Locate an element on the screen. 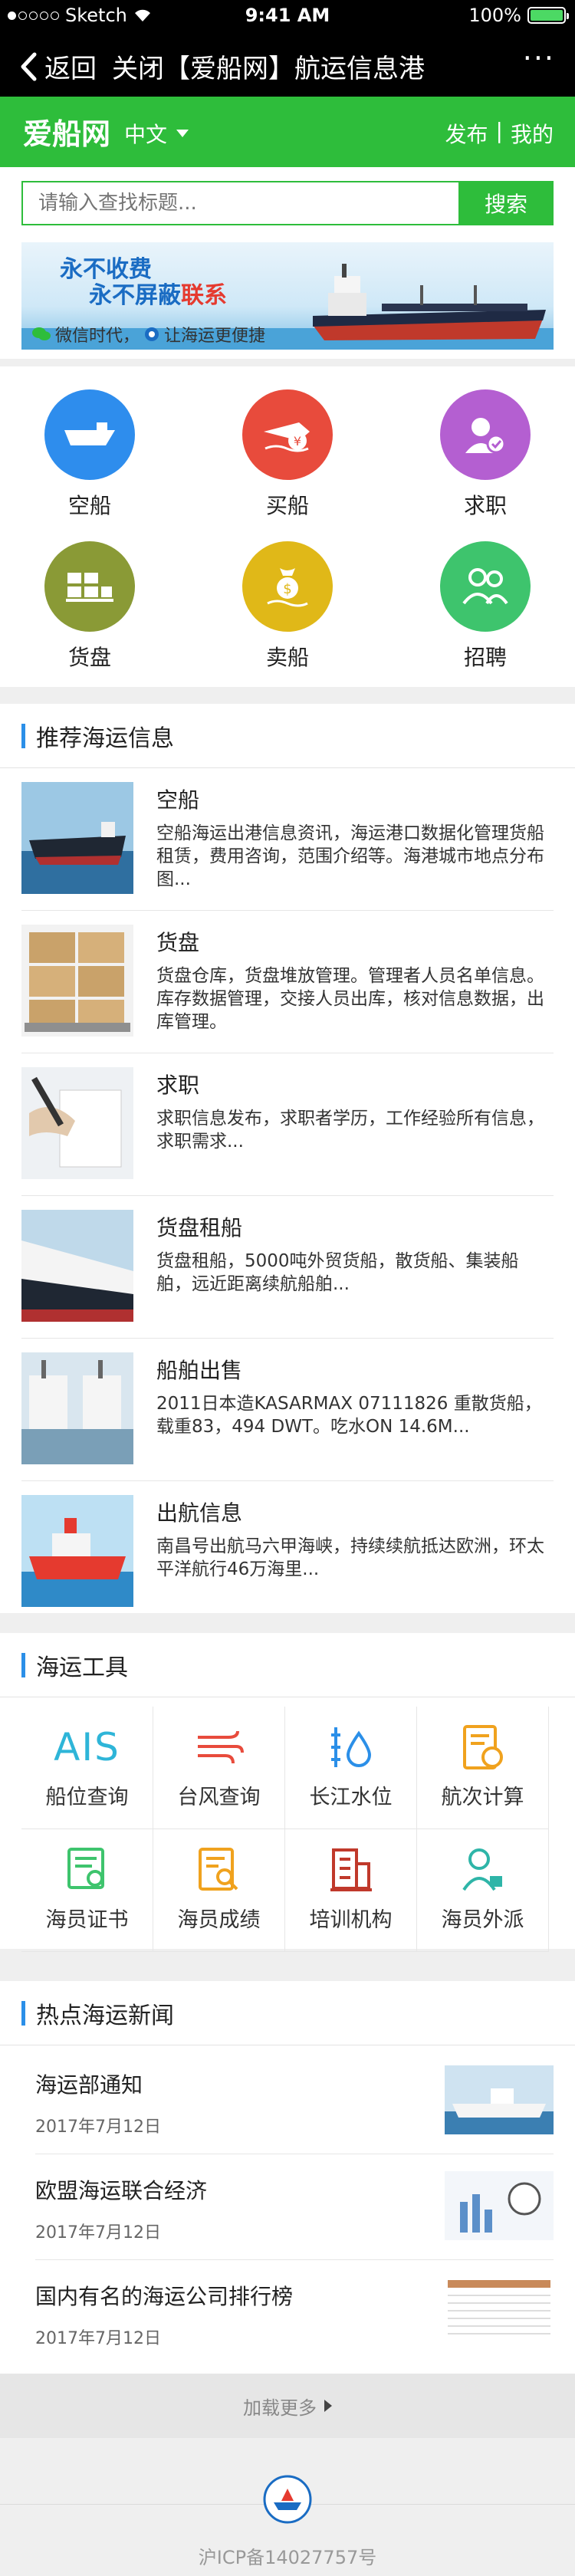 Image resolution: width=575 pixels, height=2576 pixels. news-title-text: 热点海运新闻 is located at coordinates (105, 2016).